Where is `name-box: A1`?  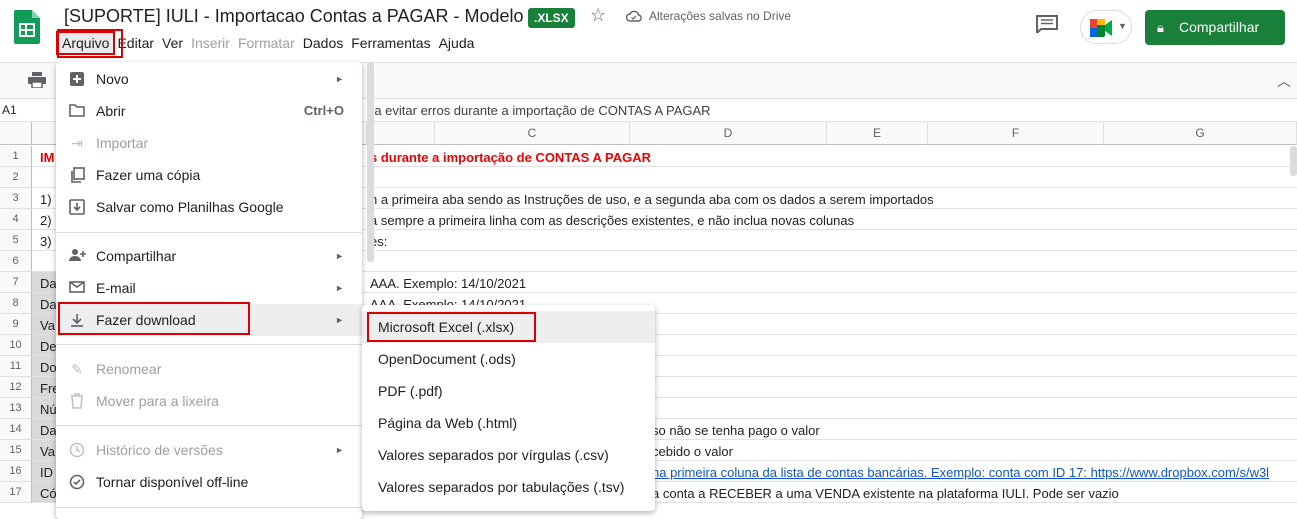
name-box: A1 is located at coordinates (9, 110).